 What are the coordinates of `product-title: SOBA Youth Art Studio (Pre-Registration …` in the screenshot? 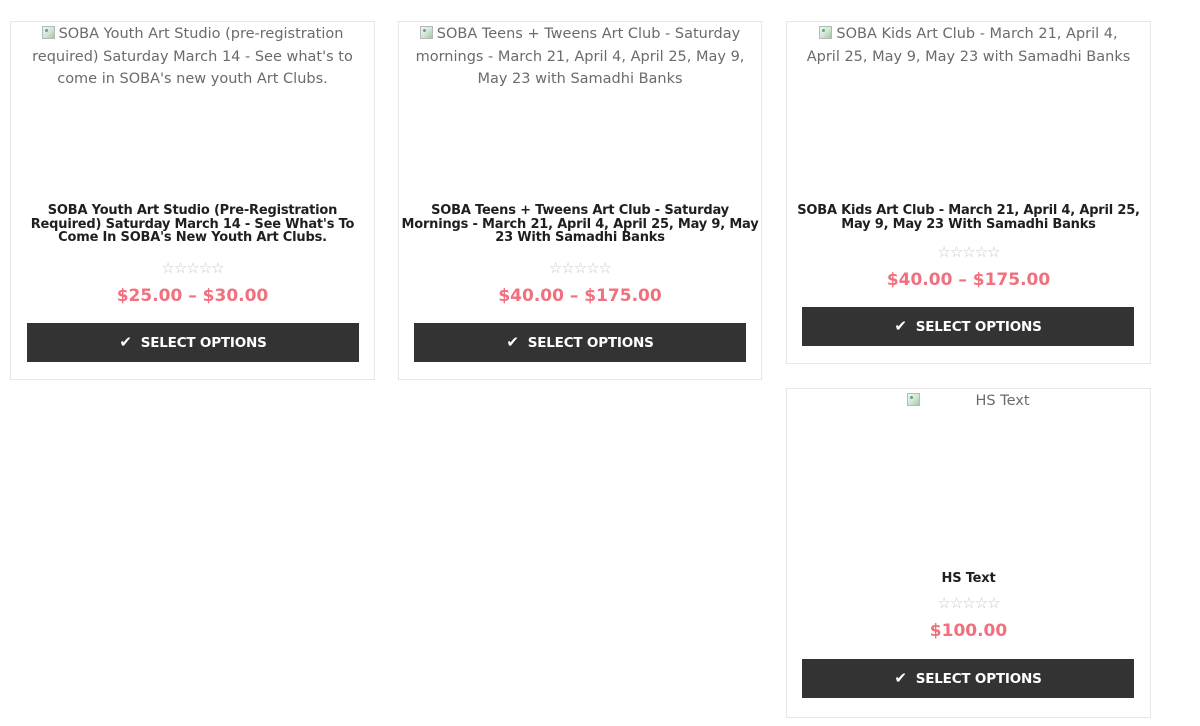 It's located at (192, 224).